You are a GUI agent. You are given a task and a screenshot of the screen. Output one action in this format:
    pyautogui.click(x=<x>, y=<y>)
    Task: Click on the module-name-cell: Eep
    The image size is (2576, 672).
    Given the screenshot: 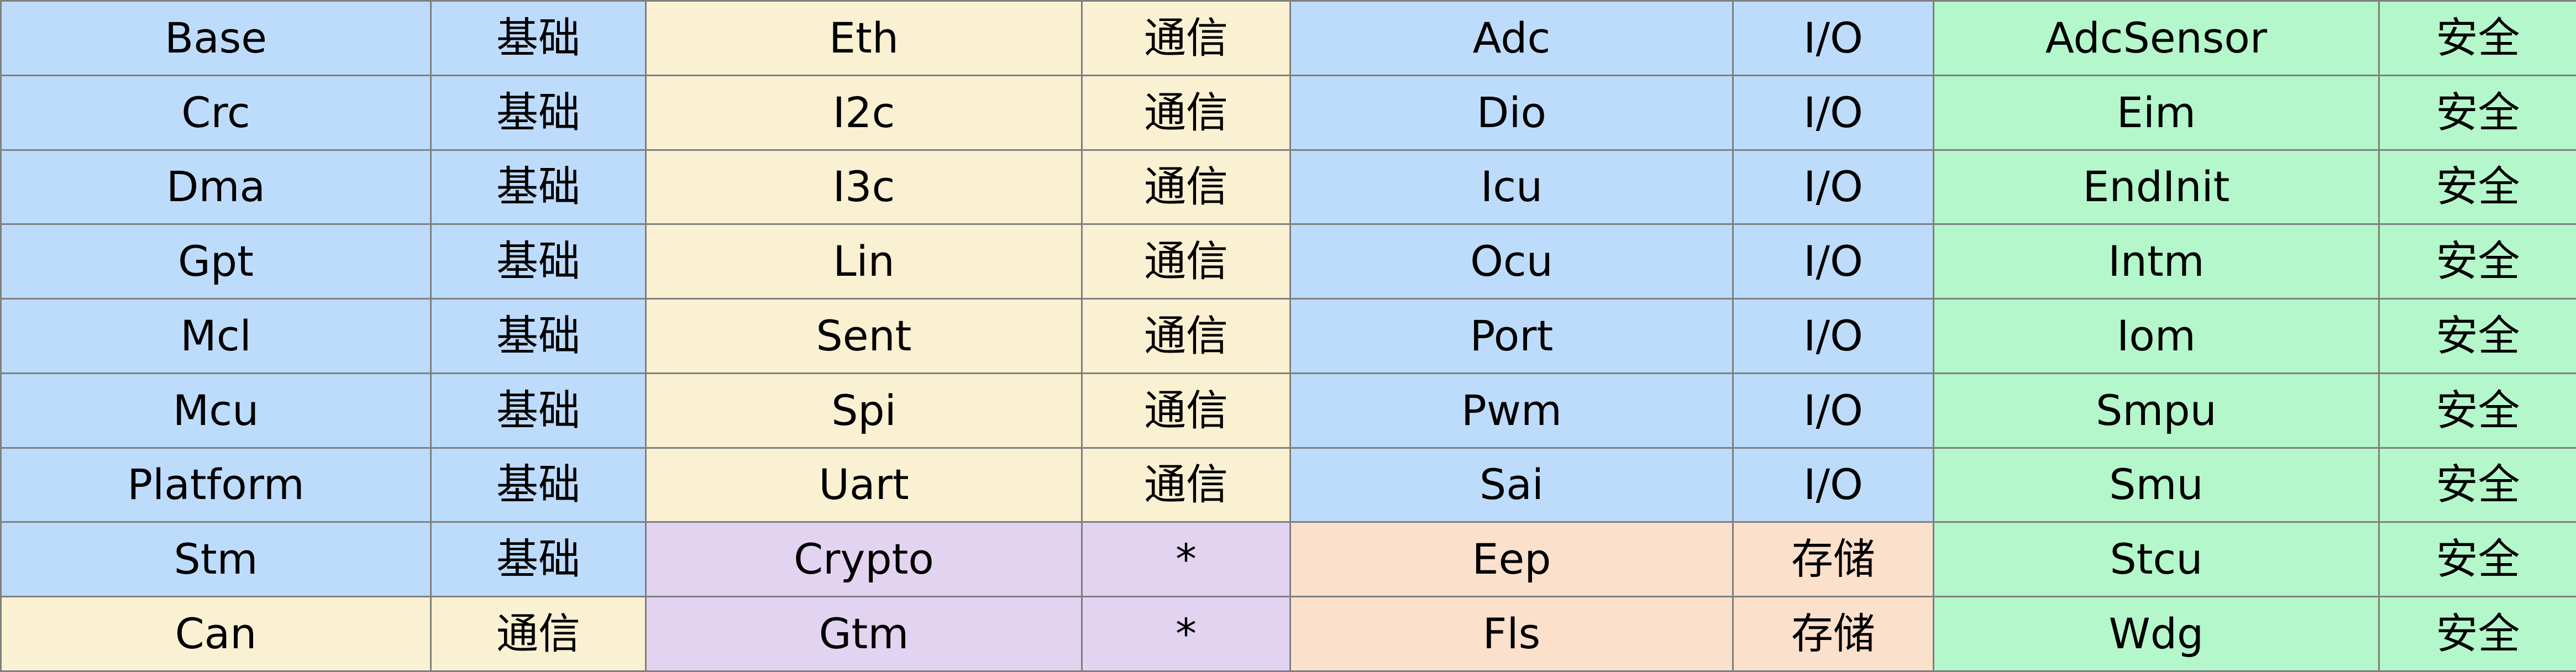 What is the action you would take?
    pyautogui.click(x=1511, y=560)
    